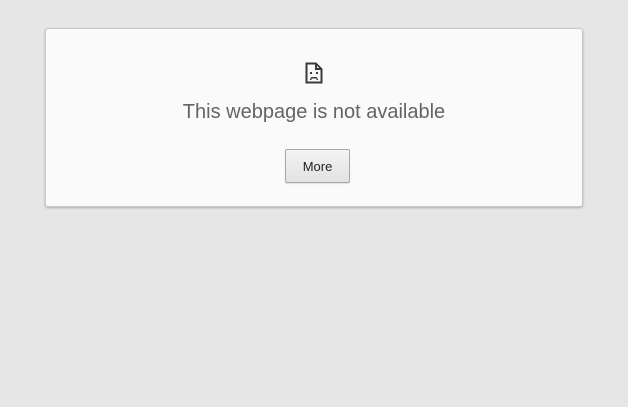 This screenshot has height=407, width=628. What do you see at coordinates (317, 166) in the screenshot?
I see `more-button: More` at bounding box center [317, 166].